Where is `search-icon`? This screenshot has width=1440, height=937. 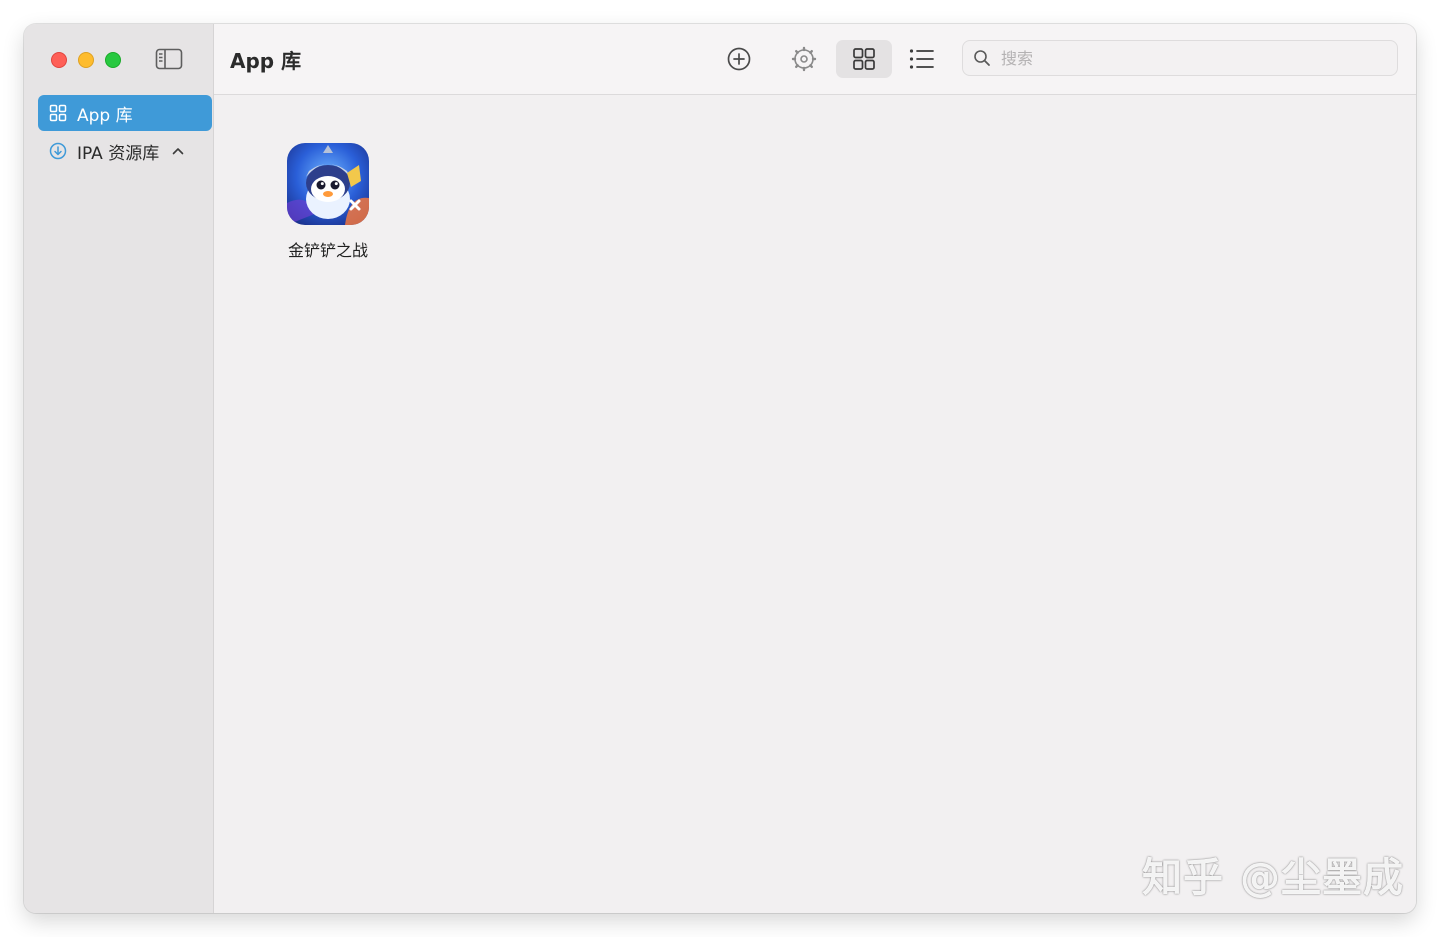
search-icon is located at coordinates (982, 58).